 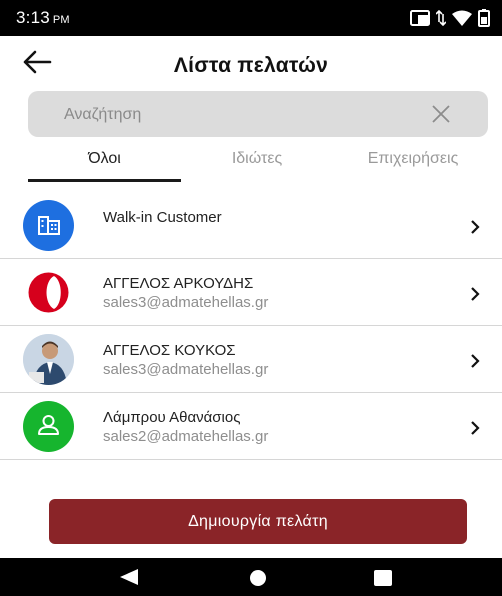 I want to click on turkish-airlines-logo, so click(x=48, y=292).